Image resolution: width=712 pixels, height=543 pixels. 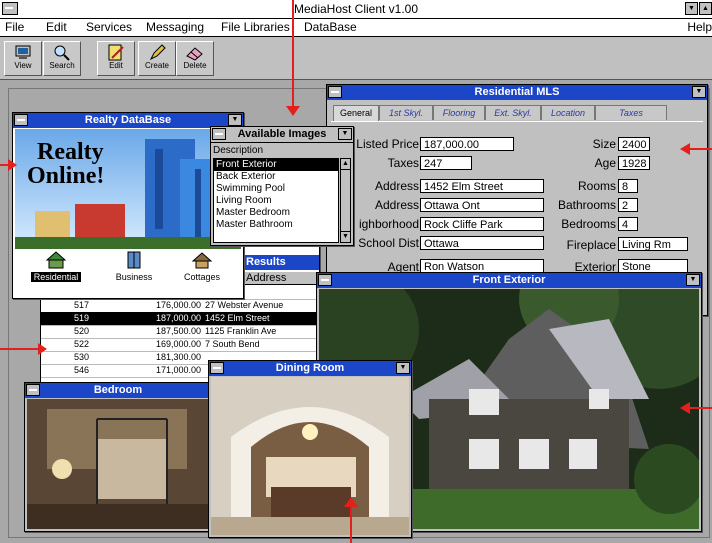 What do you see at coordinates (482, 243) in the screenshot?
I see `school-district-field: Ottawa` at bounding box center [482, 243].